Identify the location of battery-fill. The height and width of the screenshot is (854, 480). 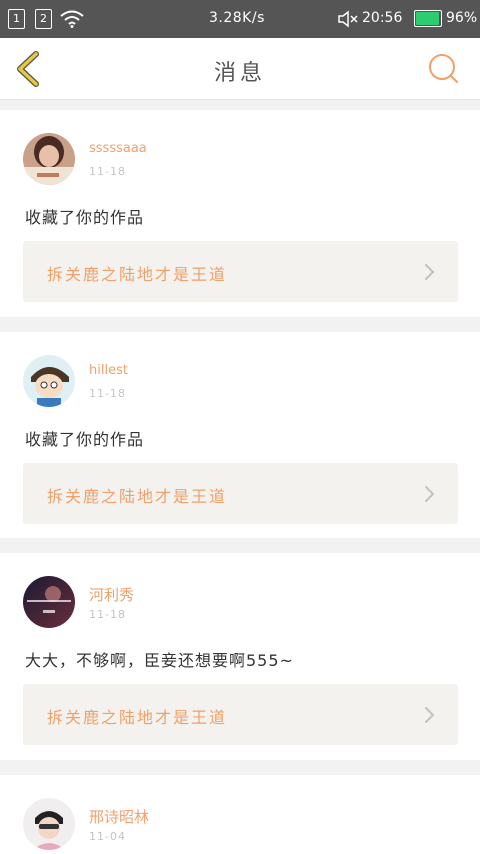
(428, 18).